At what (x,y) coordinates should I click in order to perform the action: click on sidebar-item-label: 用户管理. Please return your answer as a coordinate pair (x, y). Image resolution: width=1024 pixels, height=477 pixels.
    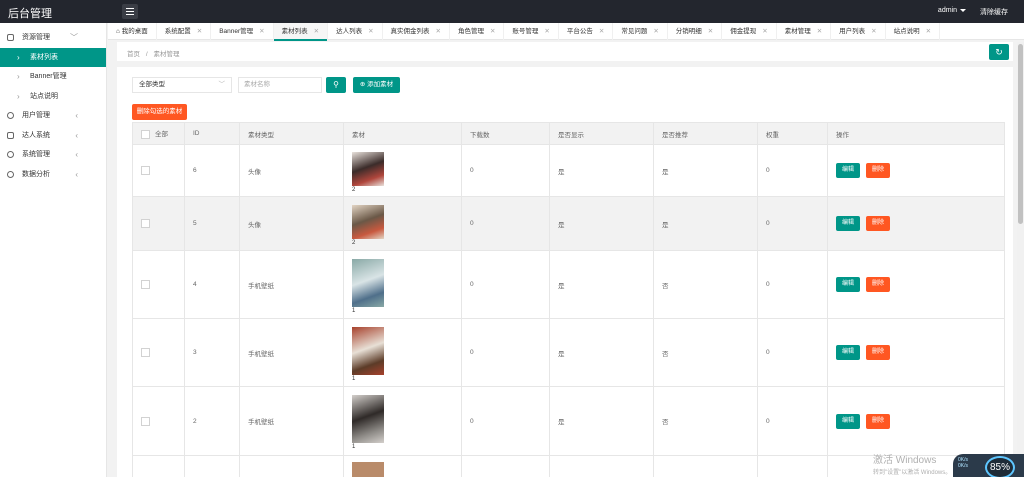
    Looking at the image, I should click on (36, 115).